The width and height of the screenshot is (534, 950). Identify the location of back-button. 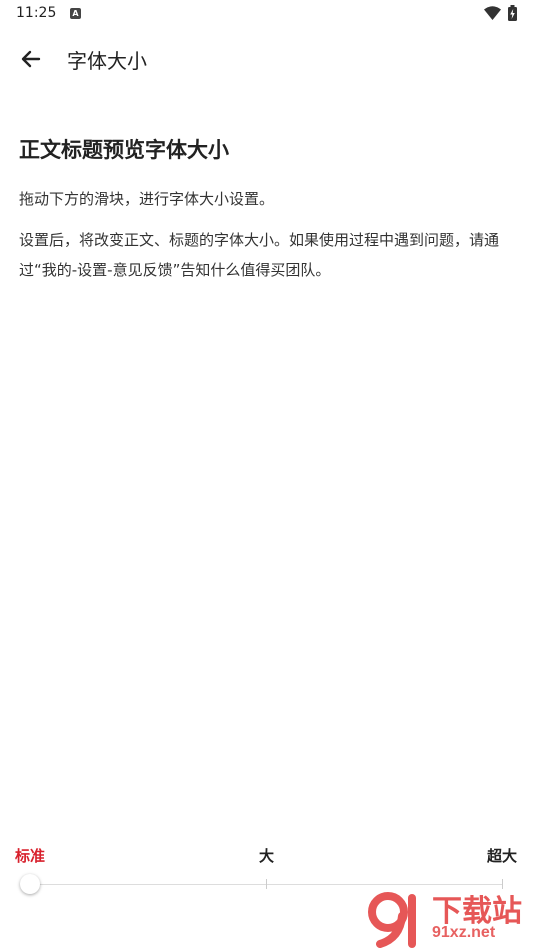
(31, 59).